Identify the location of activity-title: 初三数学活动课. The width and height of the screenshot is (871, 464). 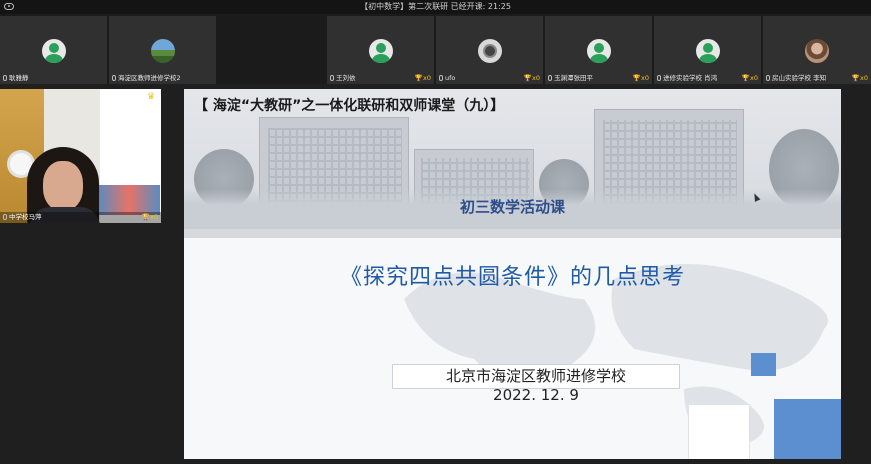
(512, 207).